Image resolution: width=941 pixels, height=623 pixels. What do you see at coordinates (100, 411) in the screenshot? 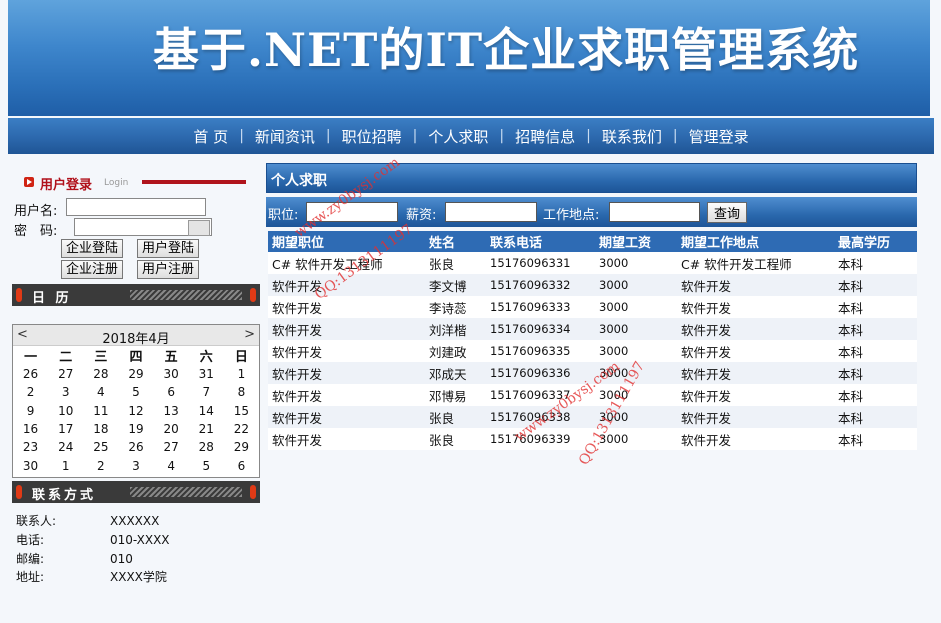
I see `calendar-day: 11` at bounding box center [100, 411].